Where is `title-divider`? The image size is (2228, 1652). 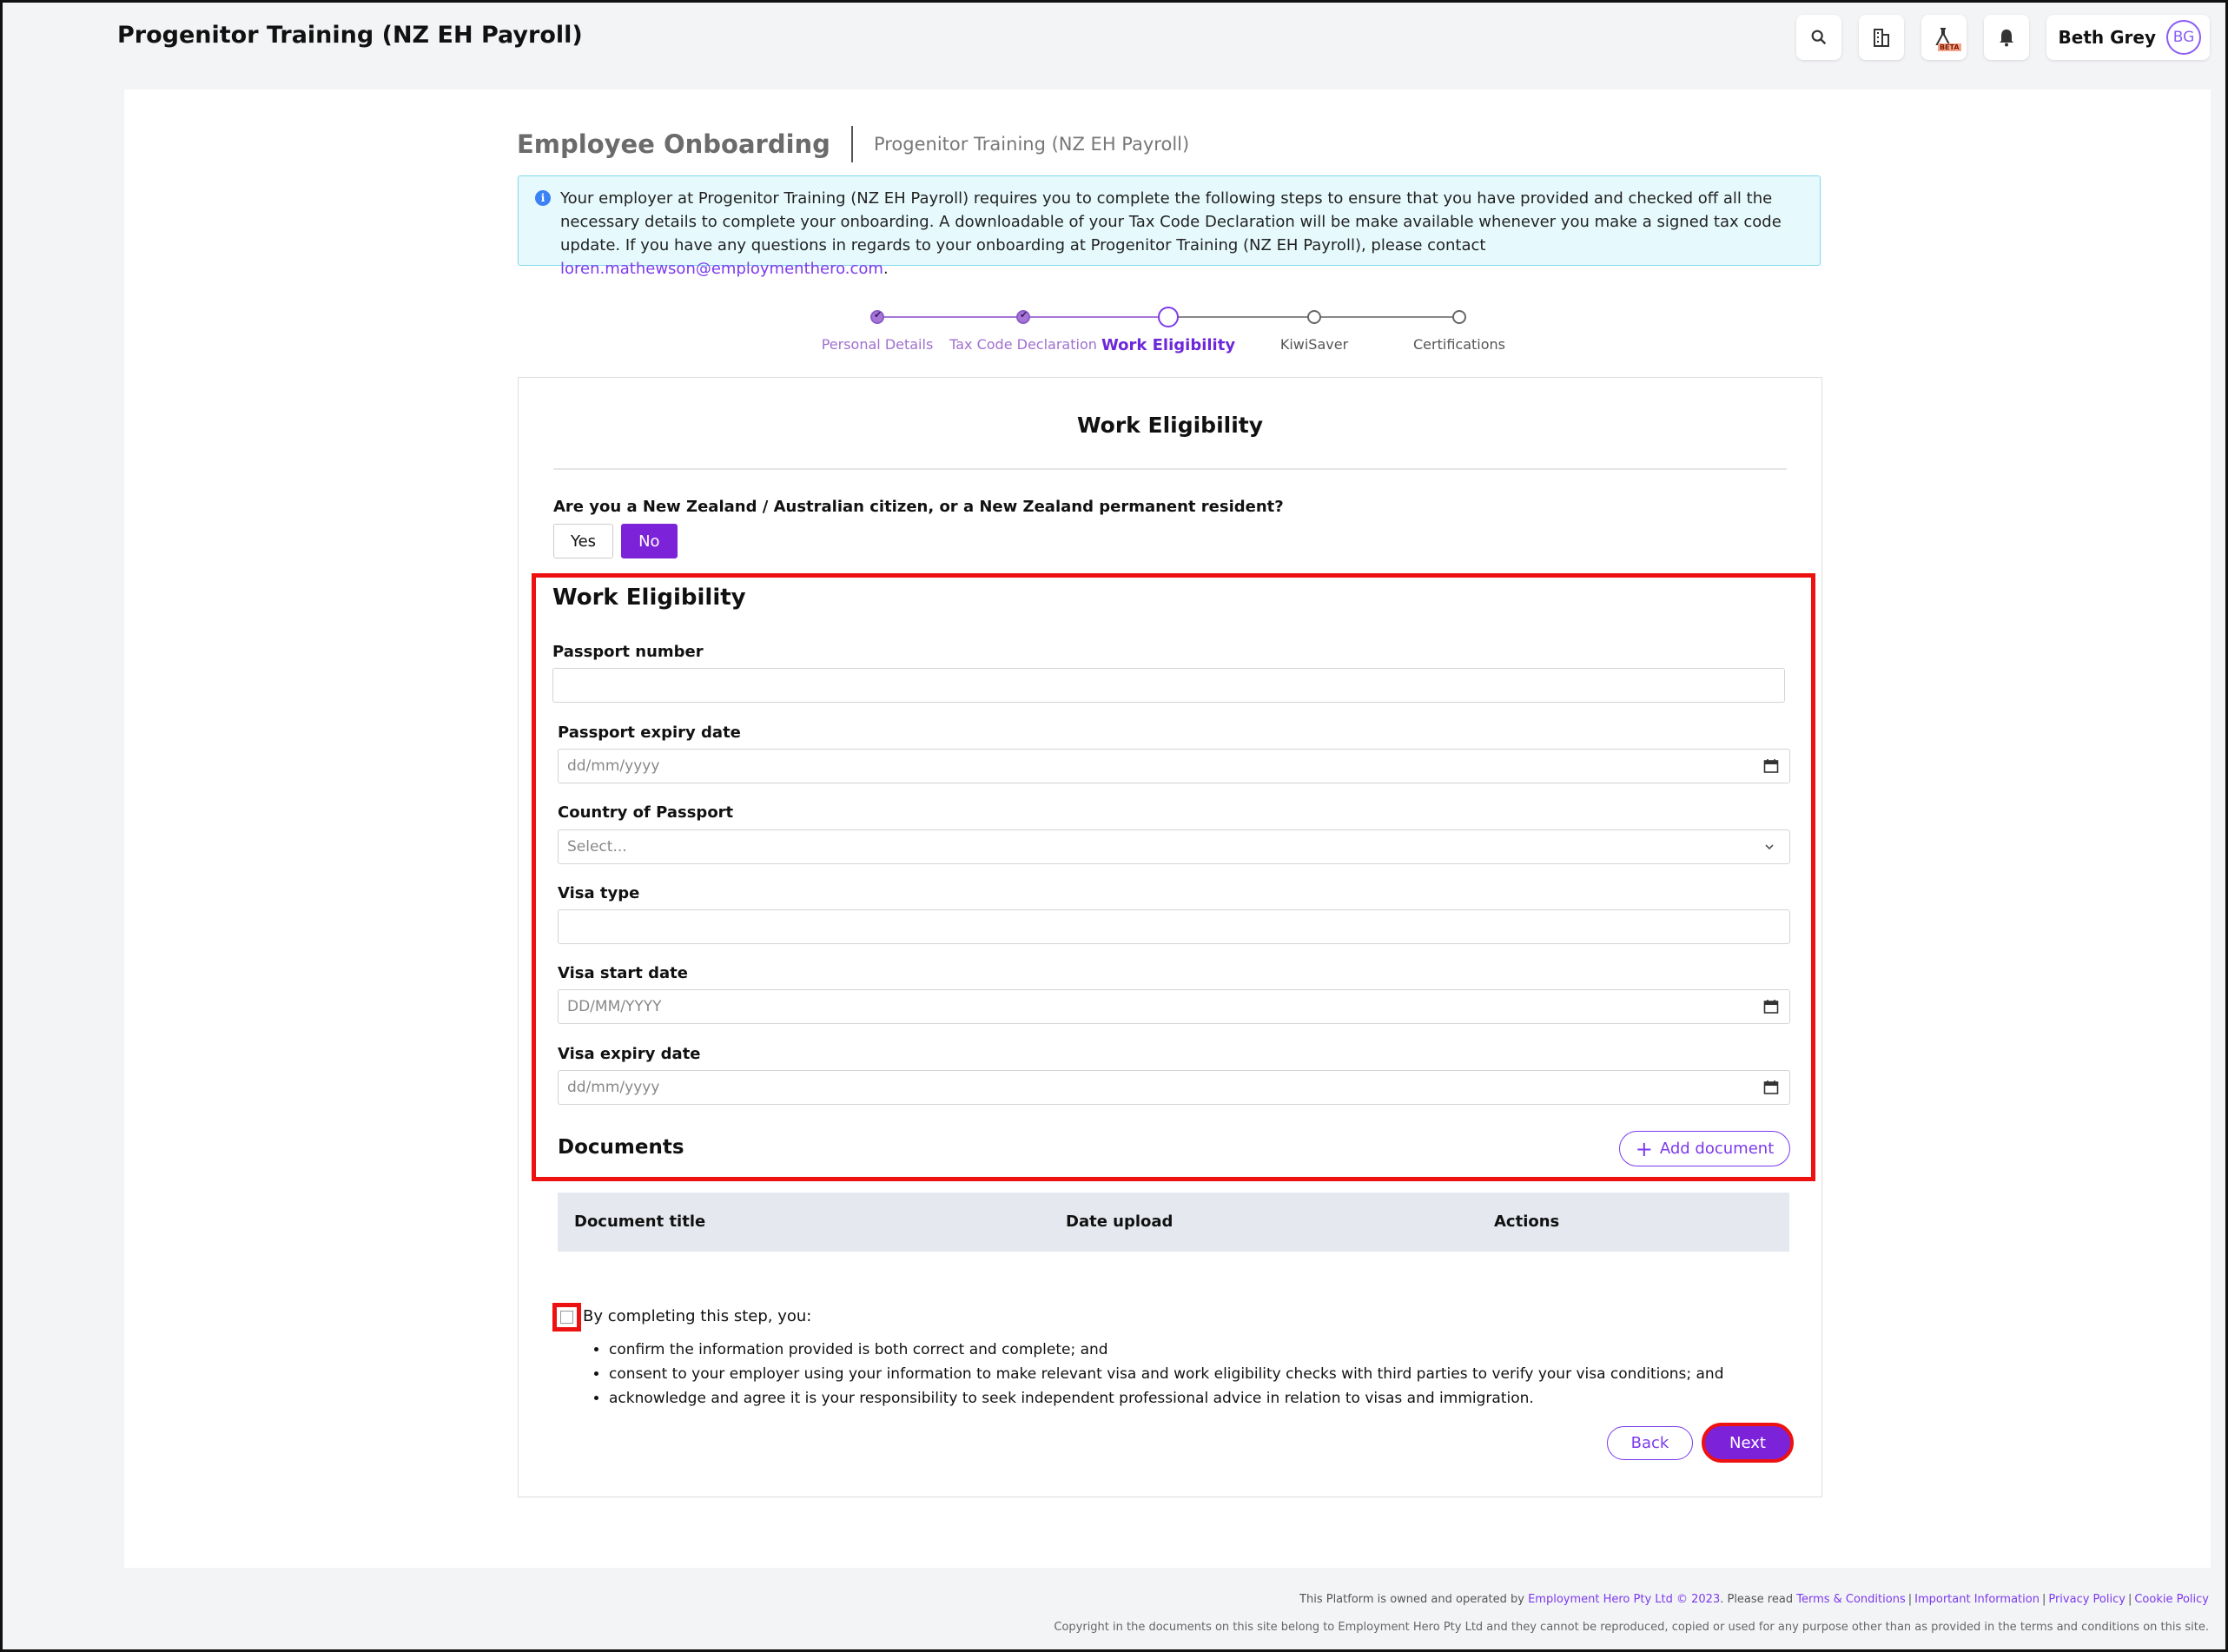
title-divider is located at coordinates (1170, 469).